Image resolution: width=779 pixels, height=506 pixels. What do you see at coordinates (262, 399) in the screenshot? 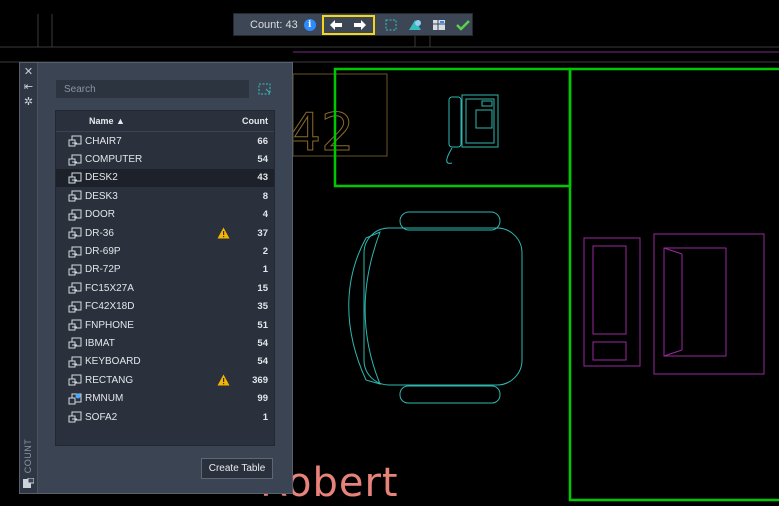
I see `block-count: 99` at bounding box center [262, 399].